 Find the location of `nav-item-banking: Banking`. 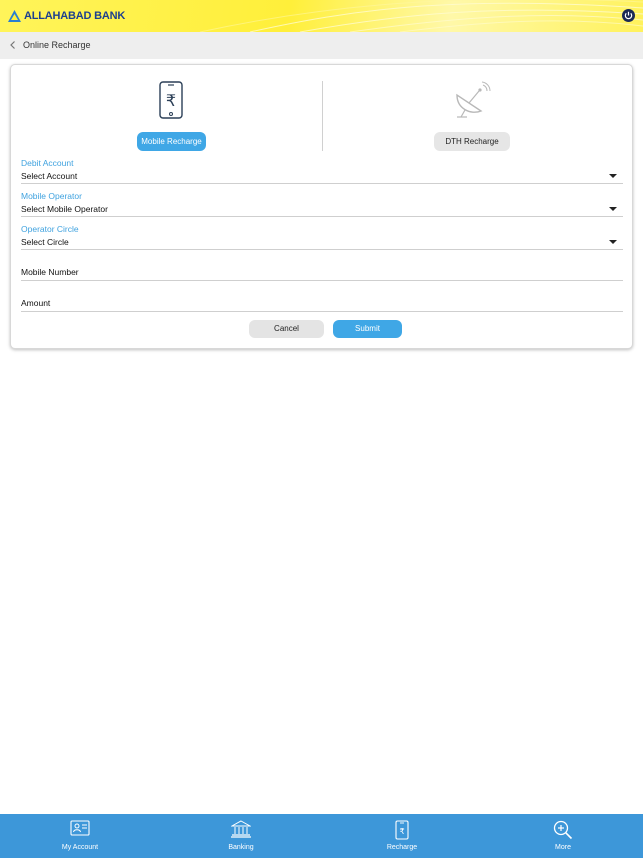

nav-item-banking: Banking is located at coordinates (241, 836).